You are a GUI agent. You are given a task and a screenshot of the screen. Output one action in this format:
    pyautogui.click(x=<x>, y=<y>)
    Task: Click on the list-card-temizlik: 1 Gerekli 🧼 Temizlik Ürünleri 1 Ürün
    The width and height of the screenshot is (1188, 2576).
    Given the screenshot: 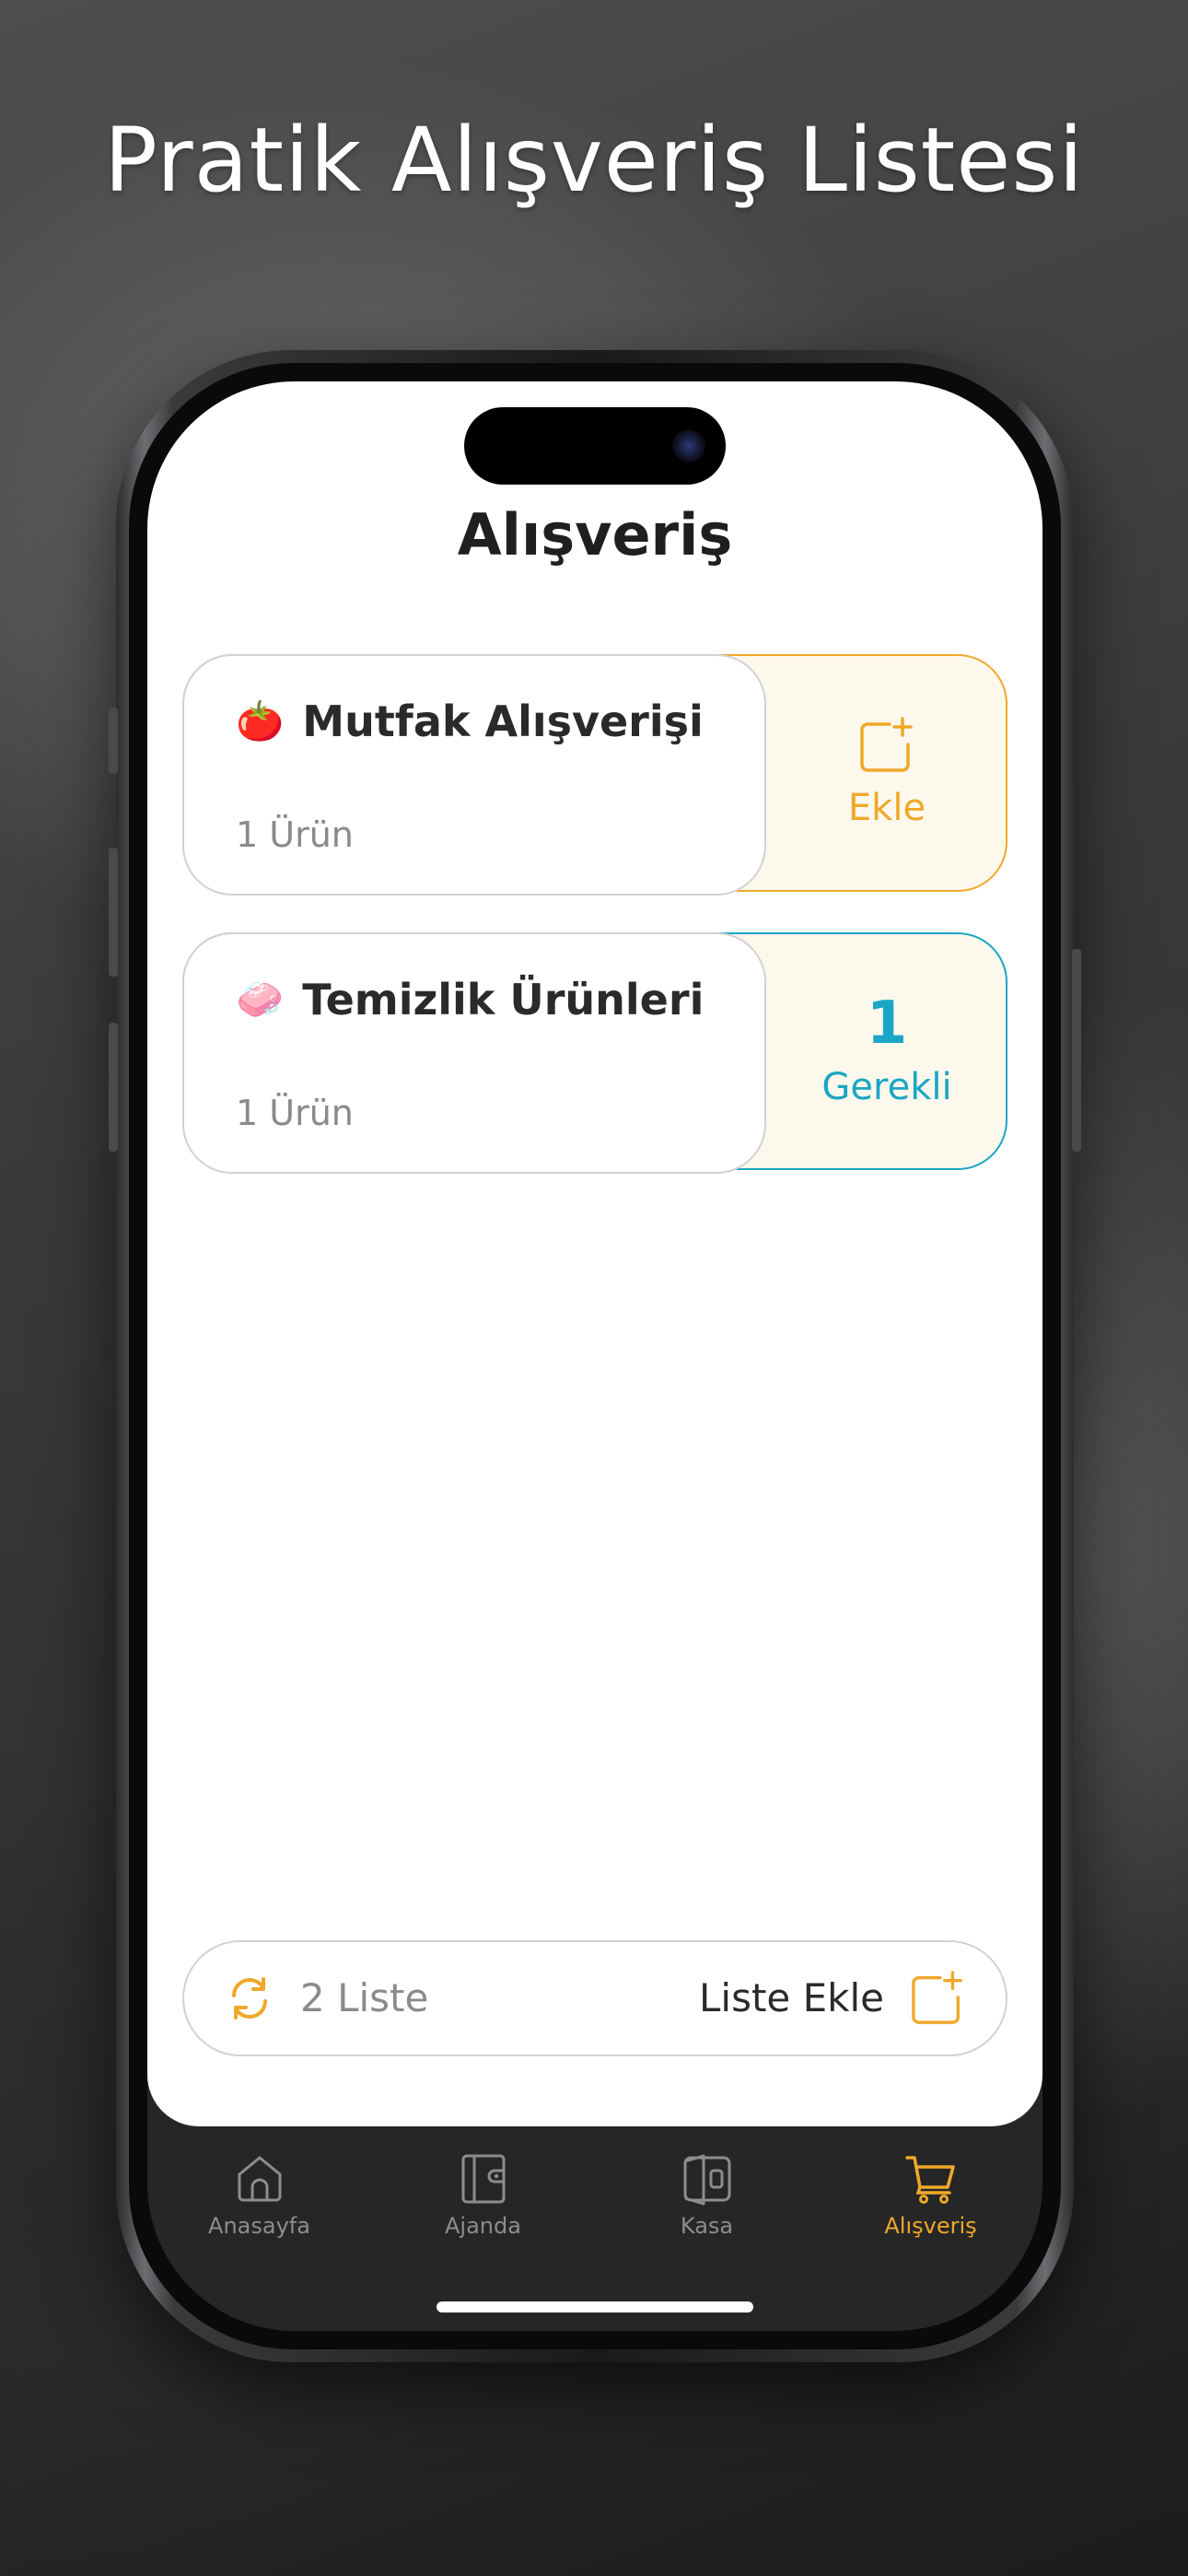 What is the action you would take?
    pyautogui.click(x=594, y=1053)
    